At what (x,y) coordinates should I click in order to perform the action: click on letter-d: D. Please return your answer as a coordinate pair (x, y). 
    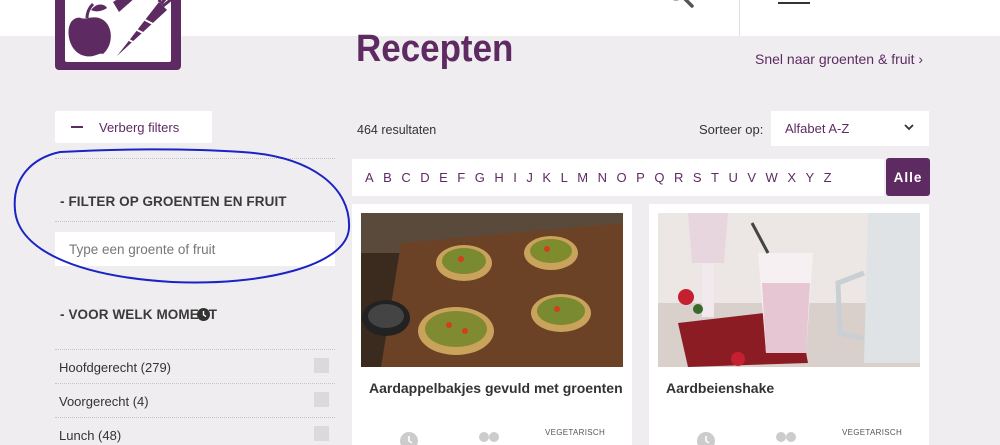
    Looking at the image, I should click on (425, 177).